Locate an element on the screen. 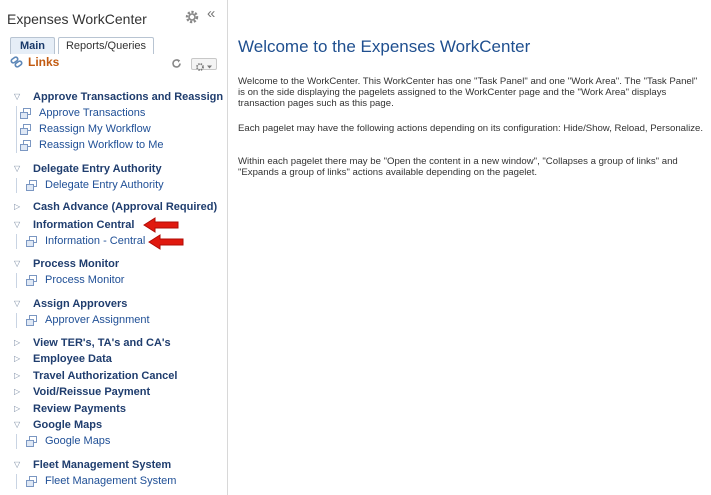  link-group-header: ▽ Google Maps is located at coordinates (58, 424).